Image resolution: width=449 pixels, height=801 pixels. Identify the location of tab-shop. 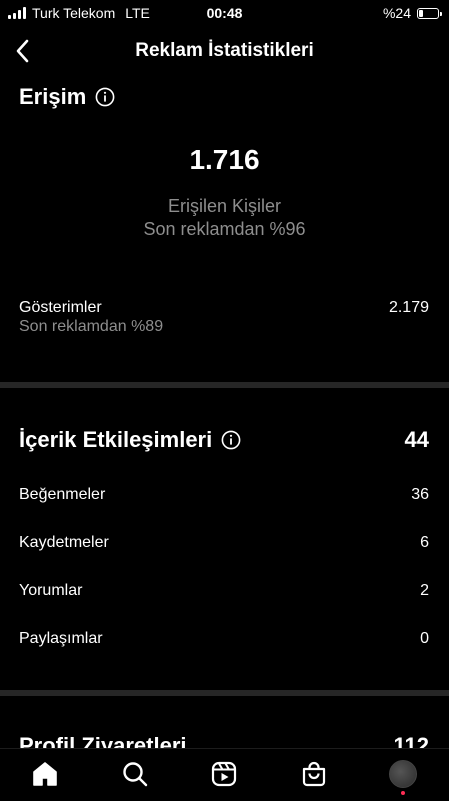
(314, 774).